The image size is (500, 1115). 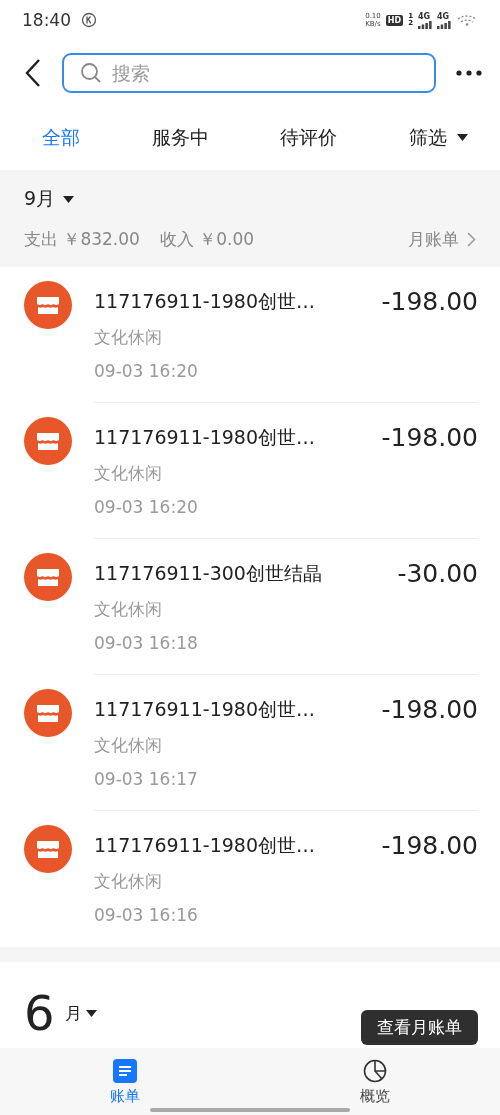 What do you see at coordinates (394, 20) in the screenshot?
I see `hd-badge: HD` at bounding box center [394, 20].